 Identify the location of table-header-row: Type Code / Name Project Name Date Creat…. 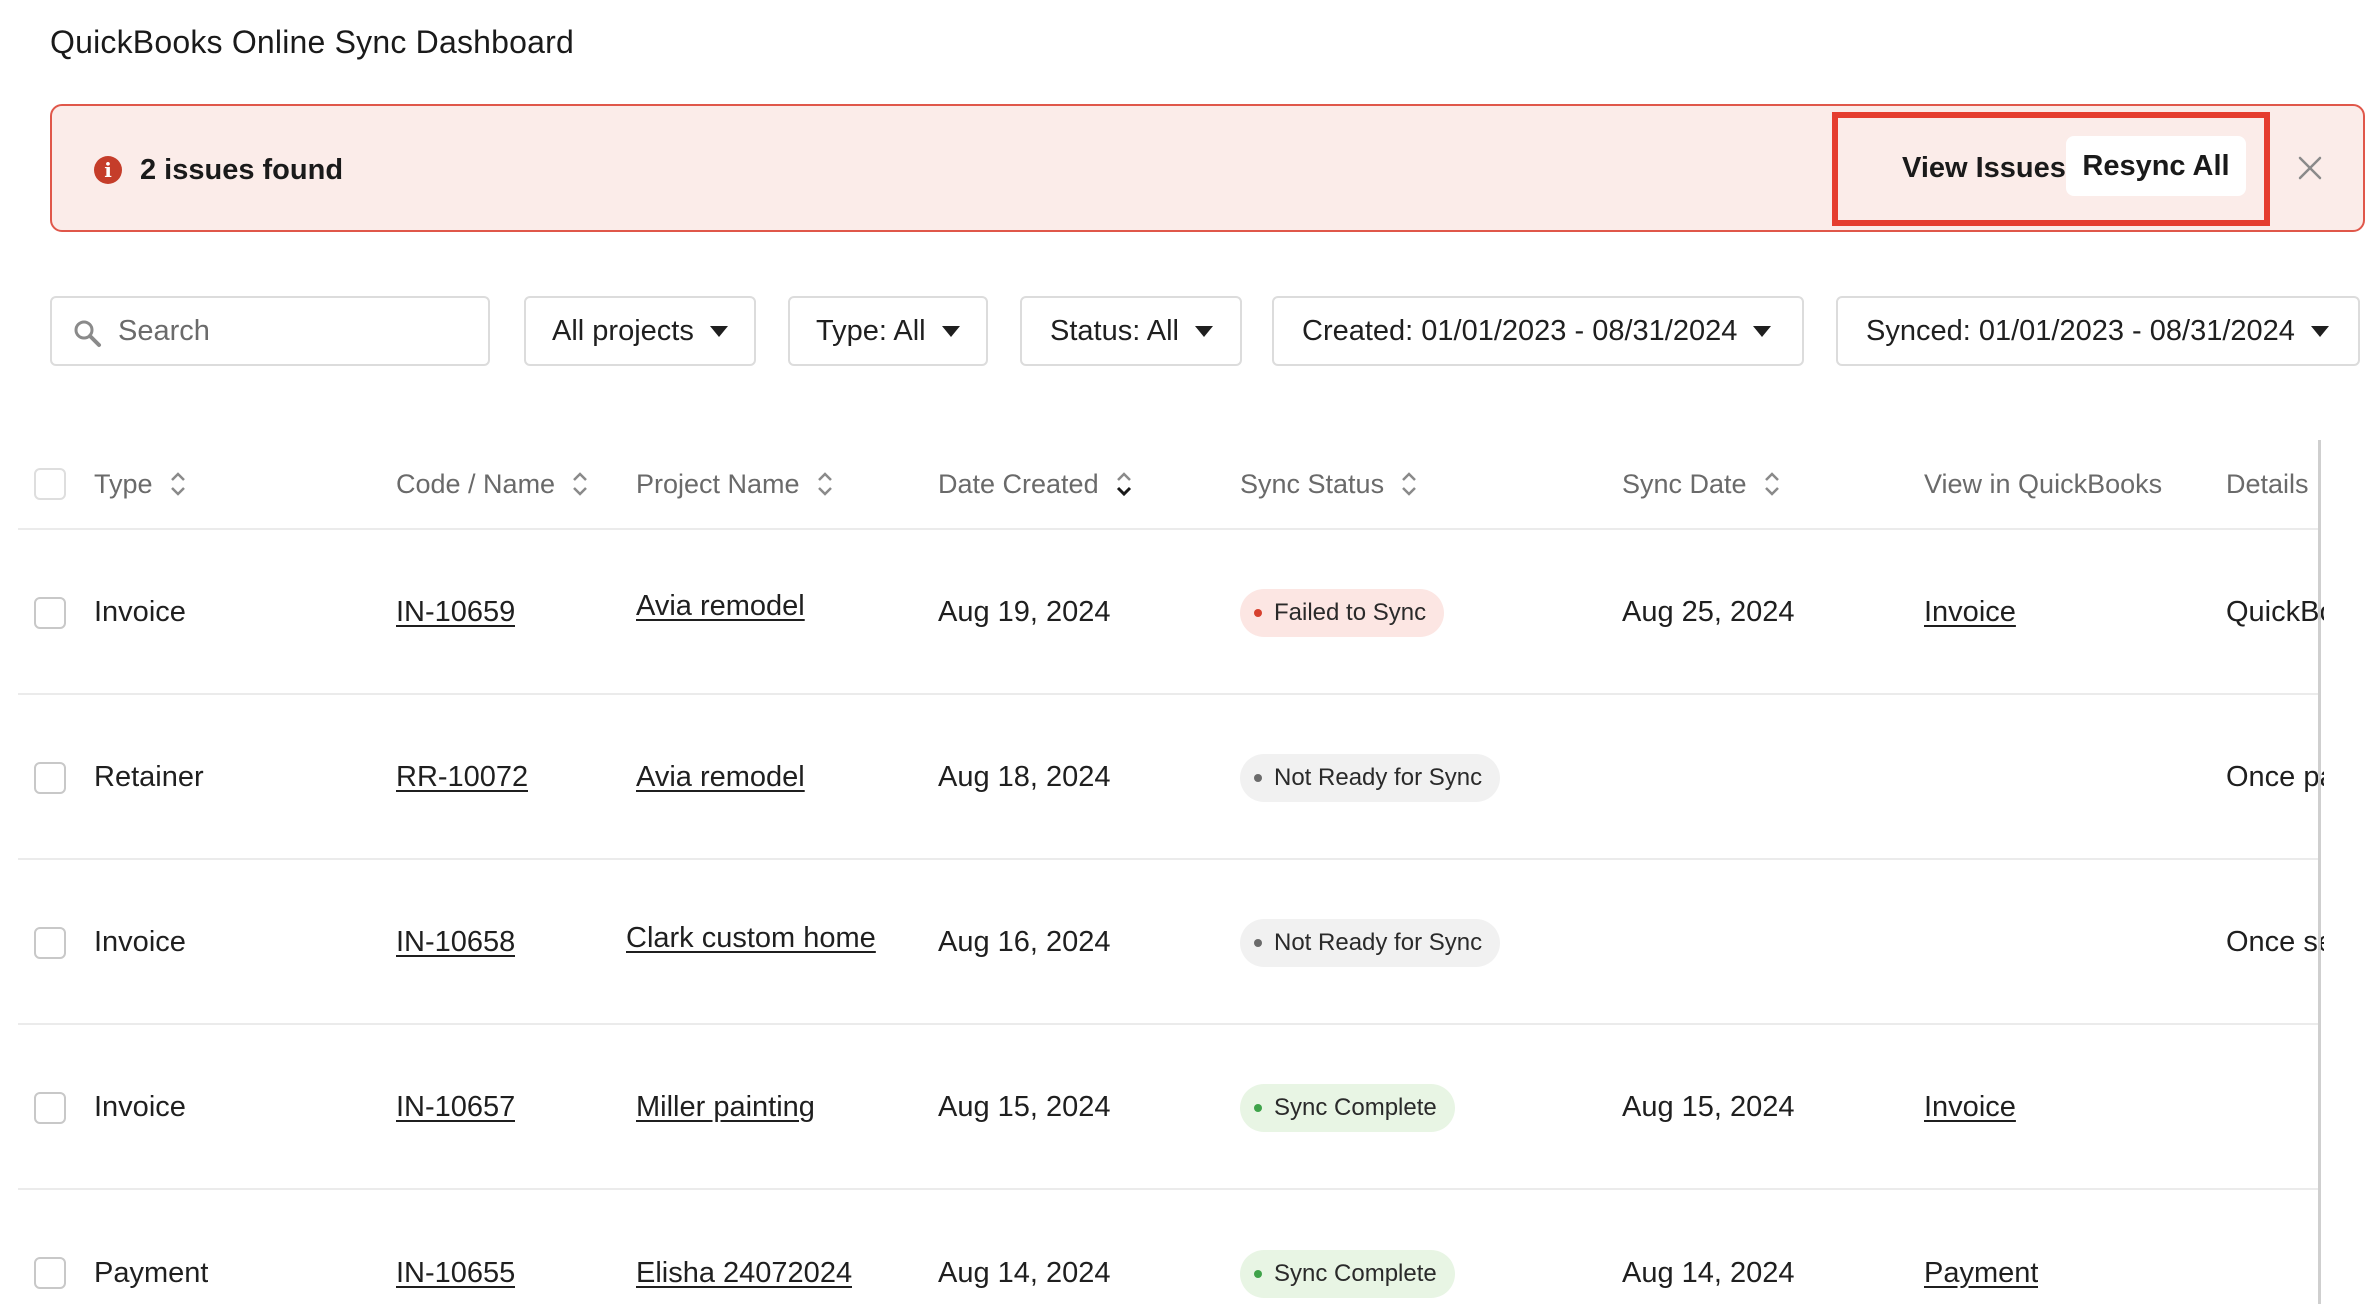
(1168, 485).